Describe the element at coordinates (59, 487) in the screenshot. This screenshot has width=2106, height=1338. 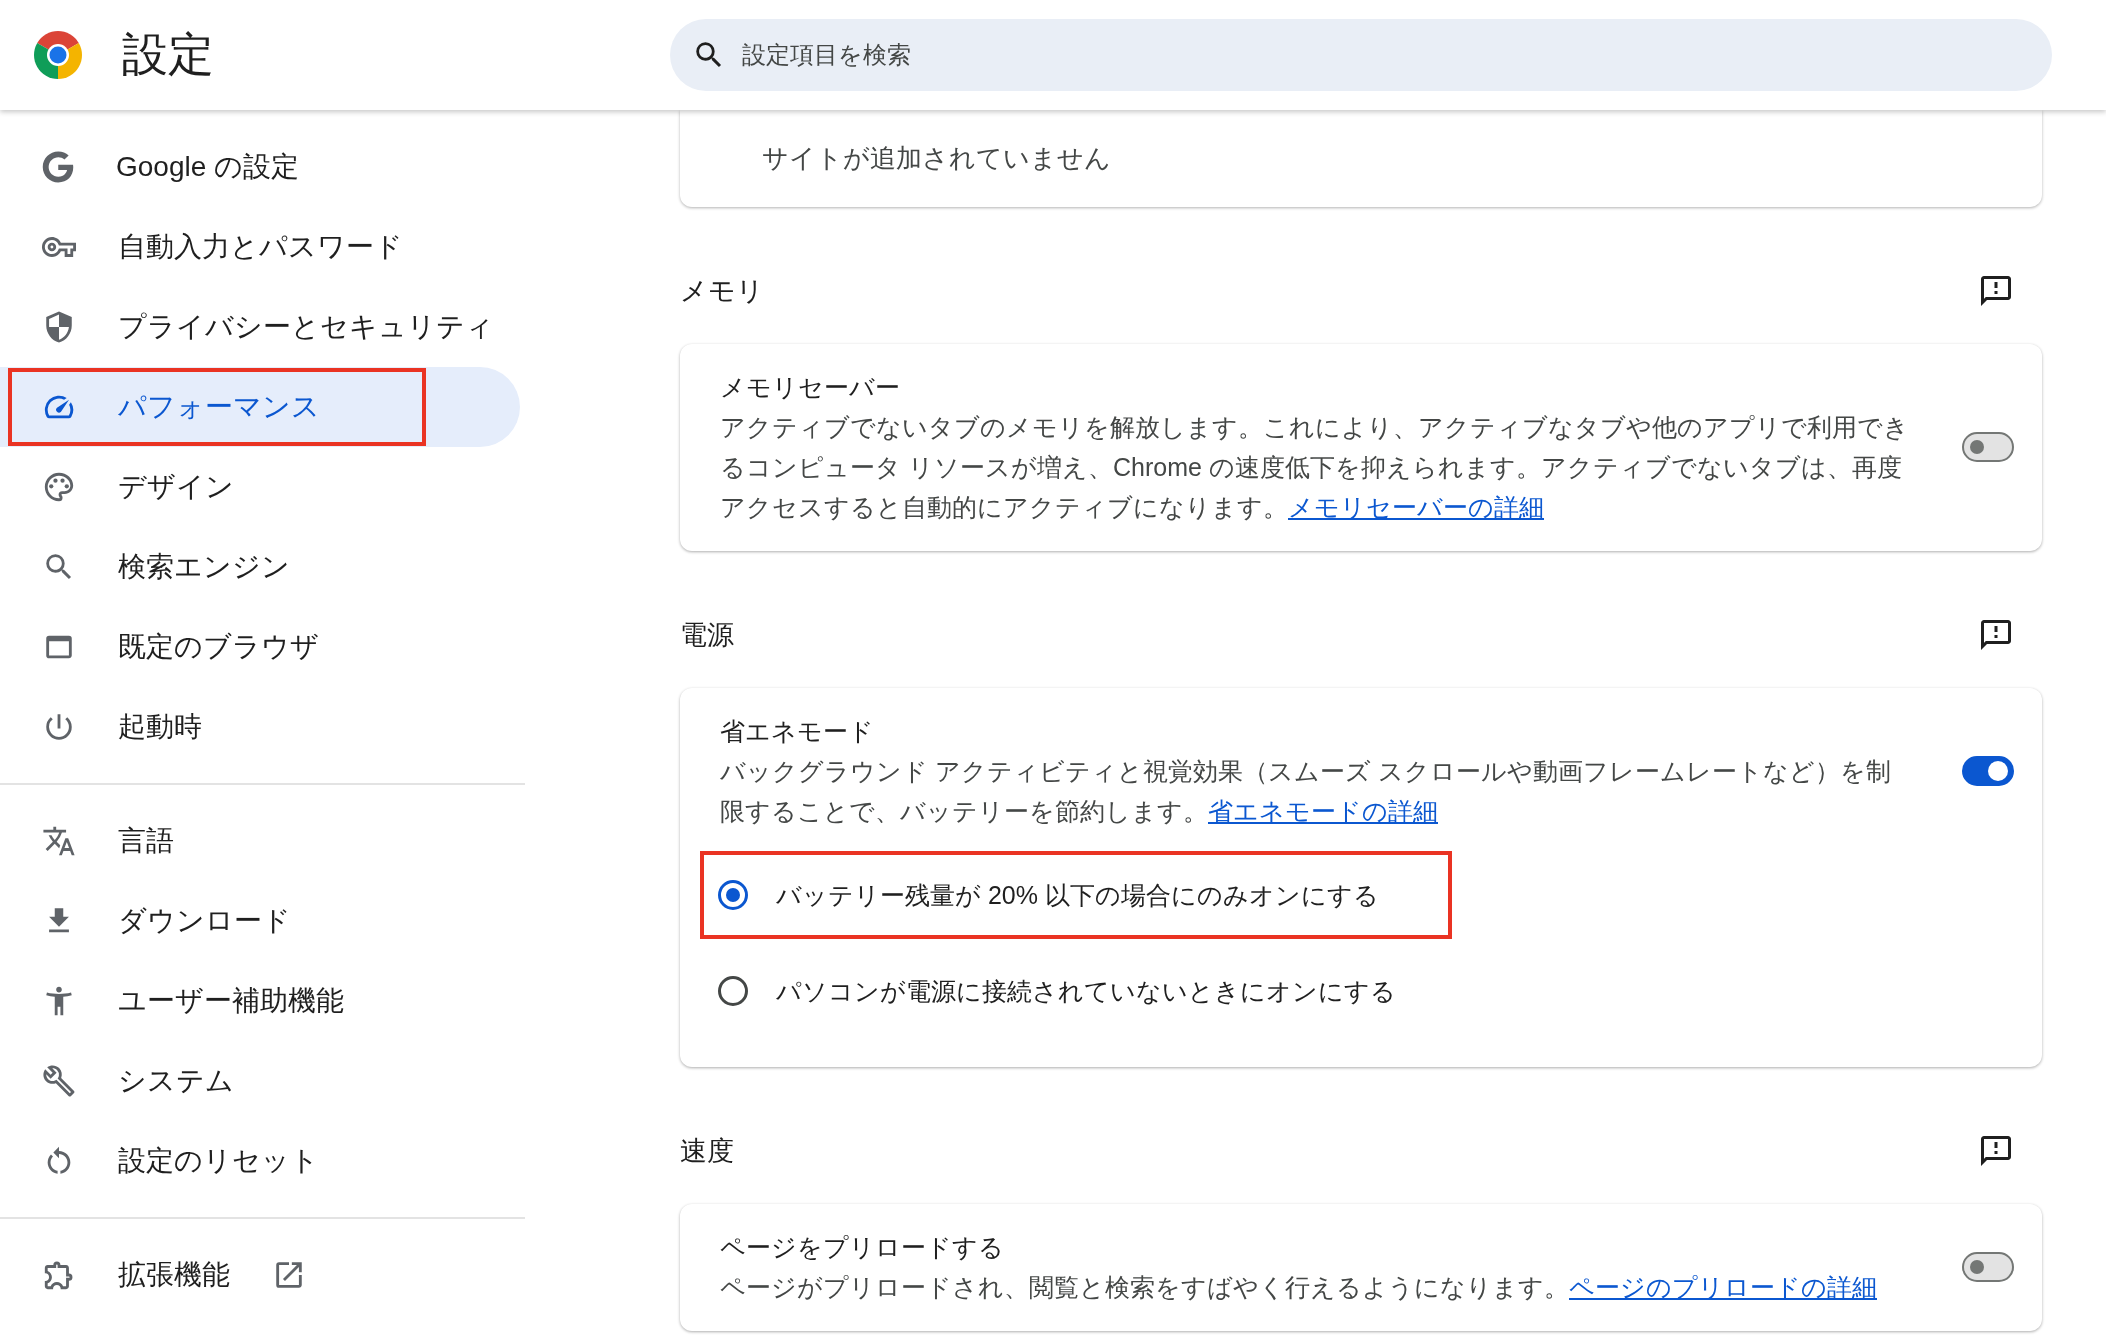
I see `palette-icon` at that location.